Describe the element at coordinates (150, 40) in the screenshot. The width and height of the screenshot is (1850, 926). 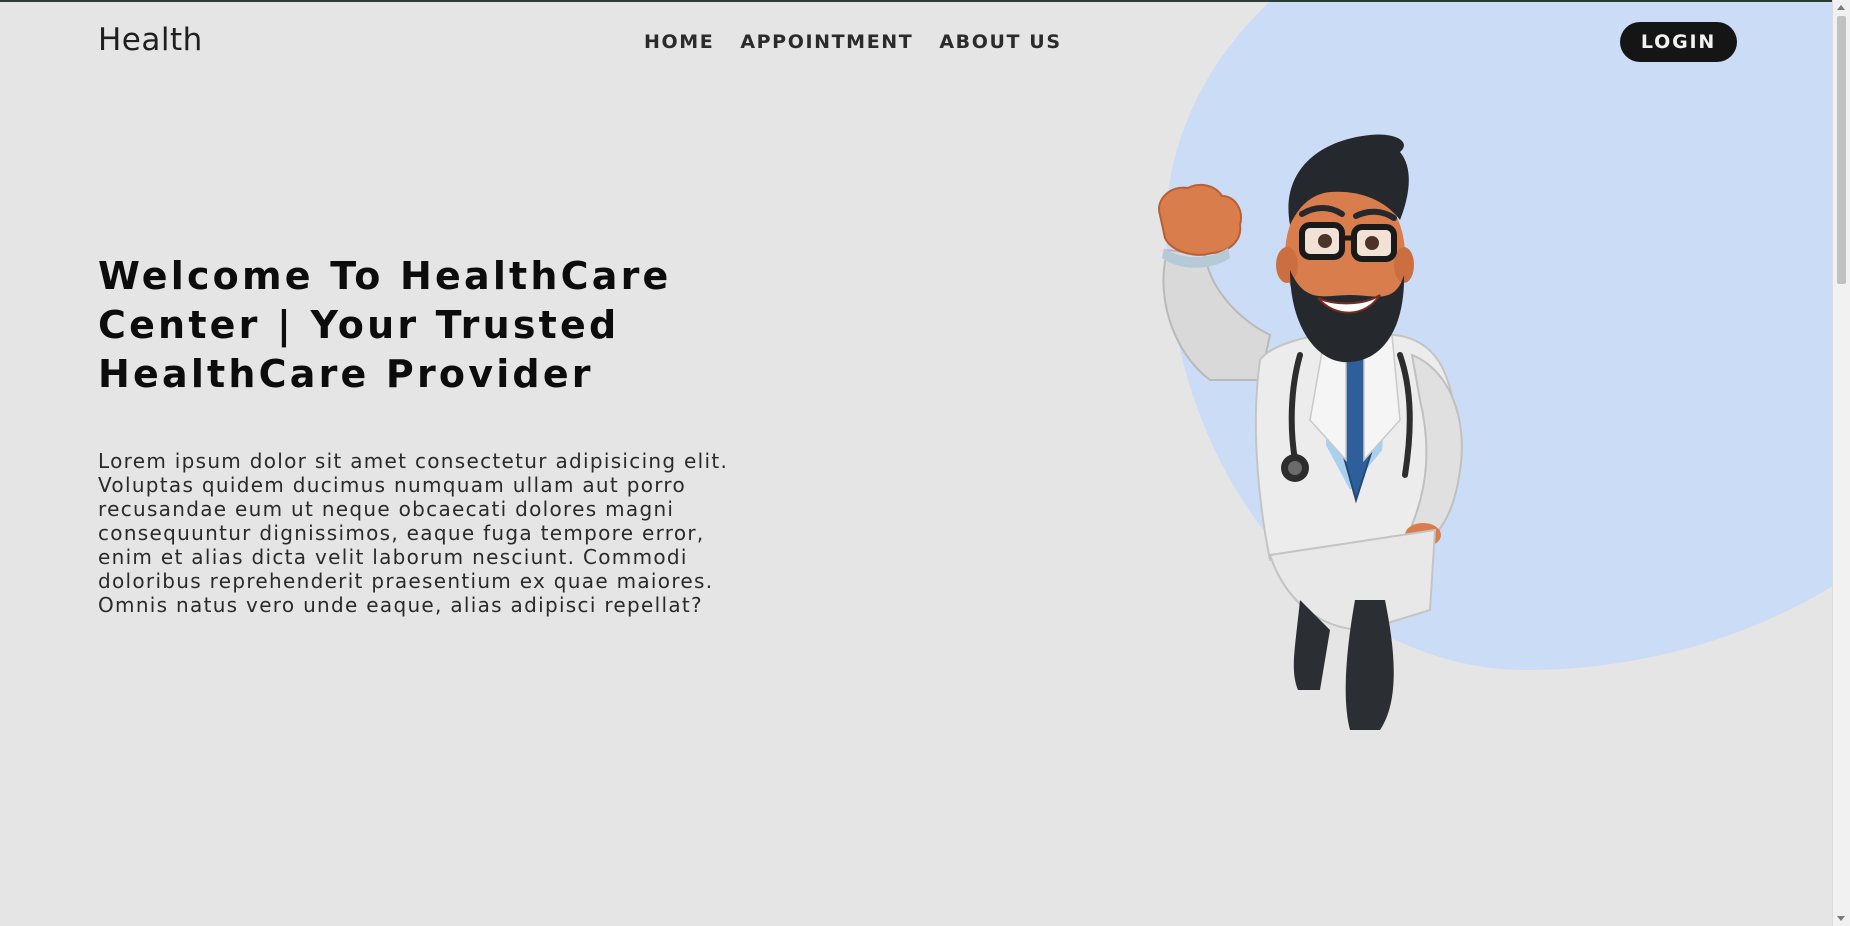
I see `brand-logo: Health` at that location.